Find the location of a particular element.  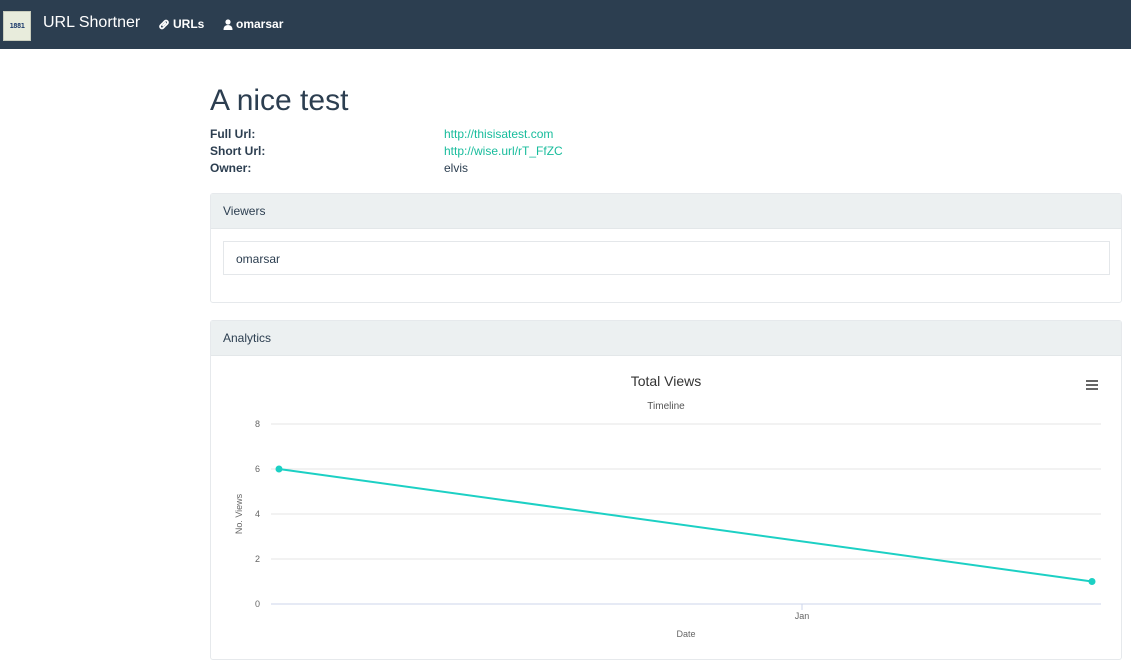

y-tick-label: 2 is located at coordinates (257, 559).